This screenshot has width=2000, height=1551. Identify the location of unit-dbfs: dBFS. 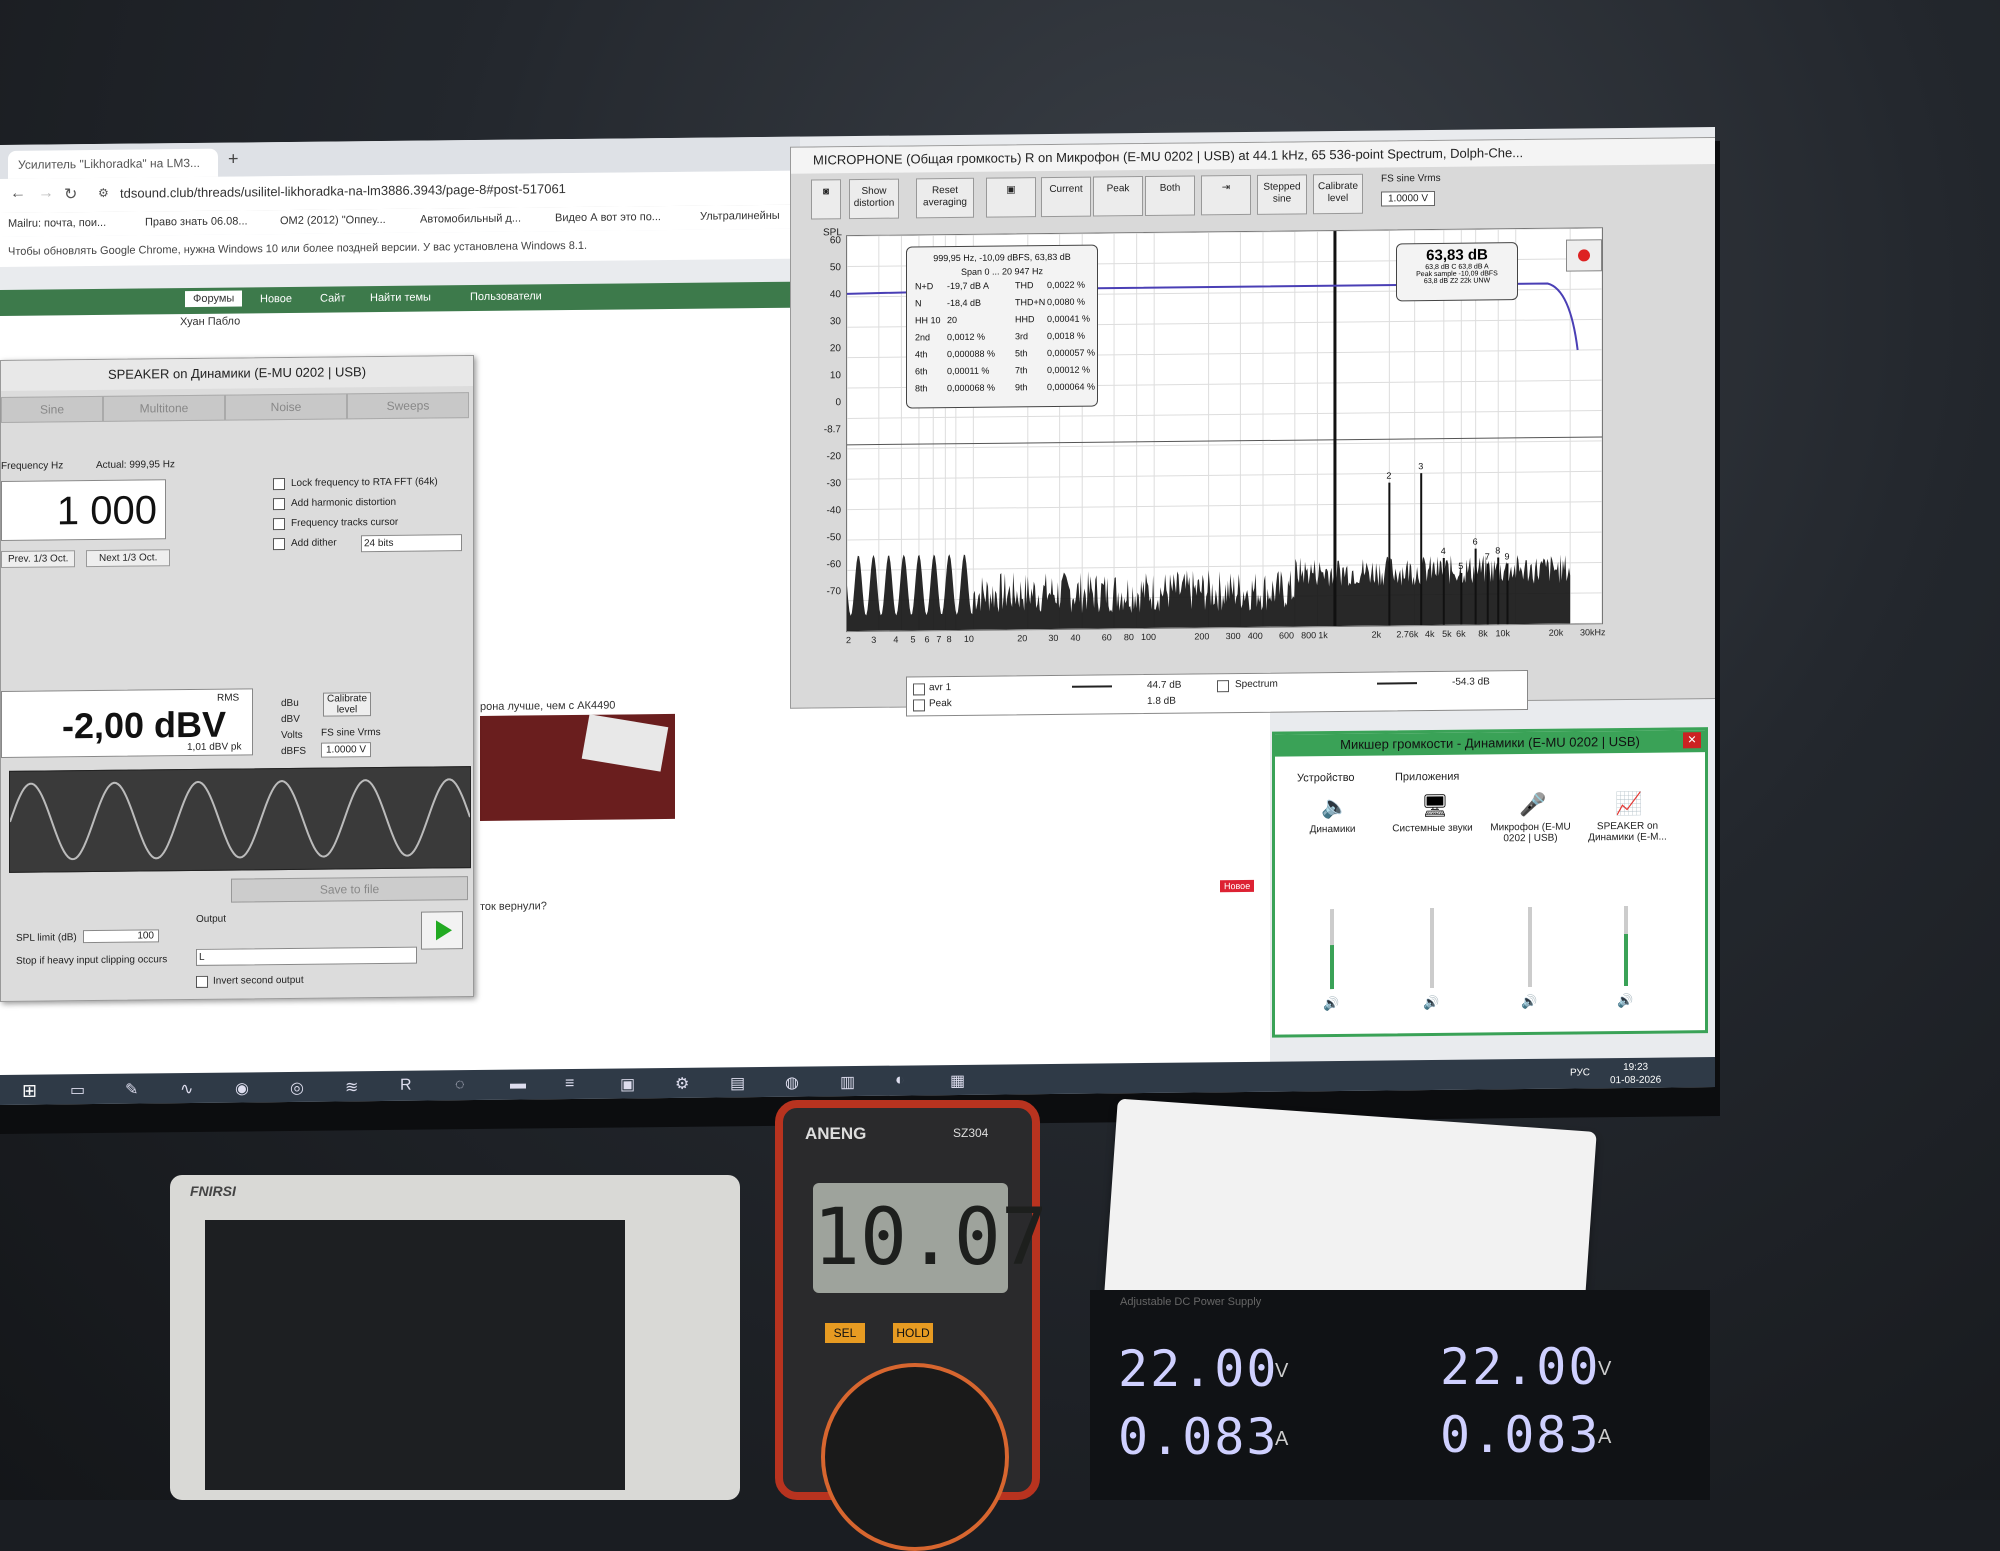
(293, 751).